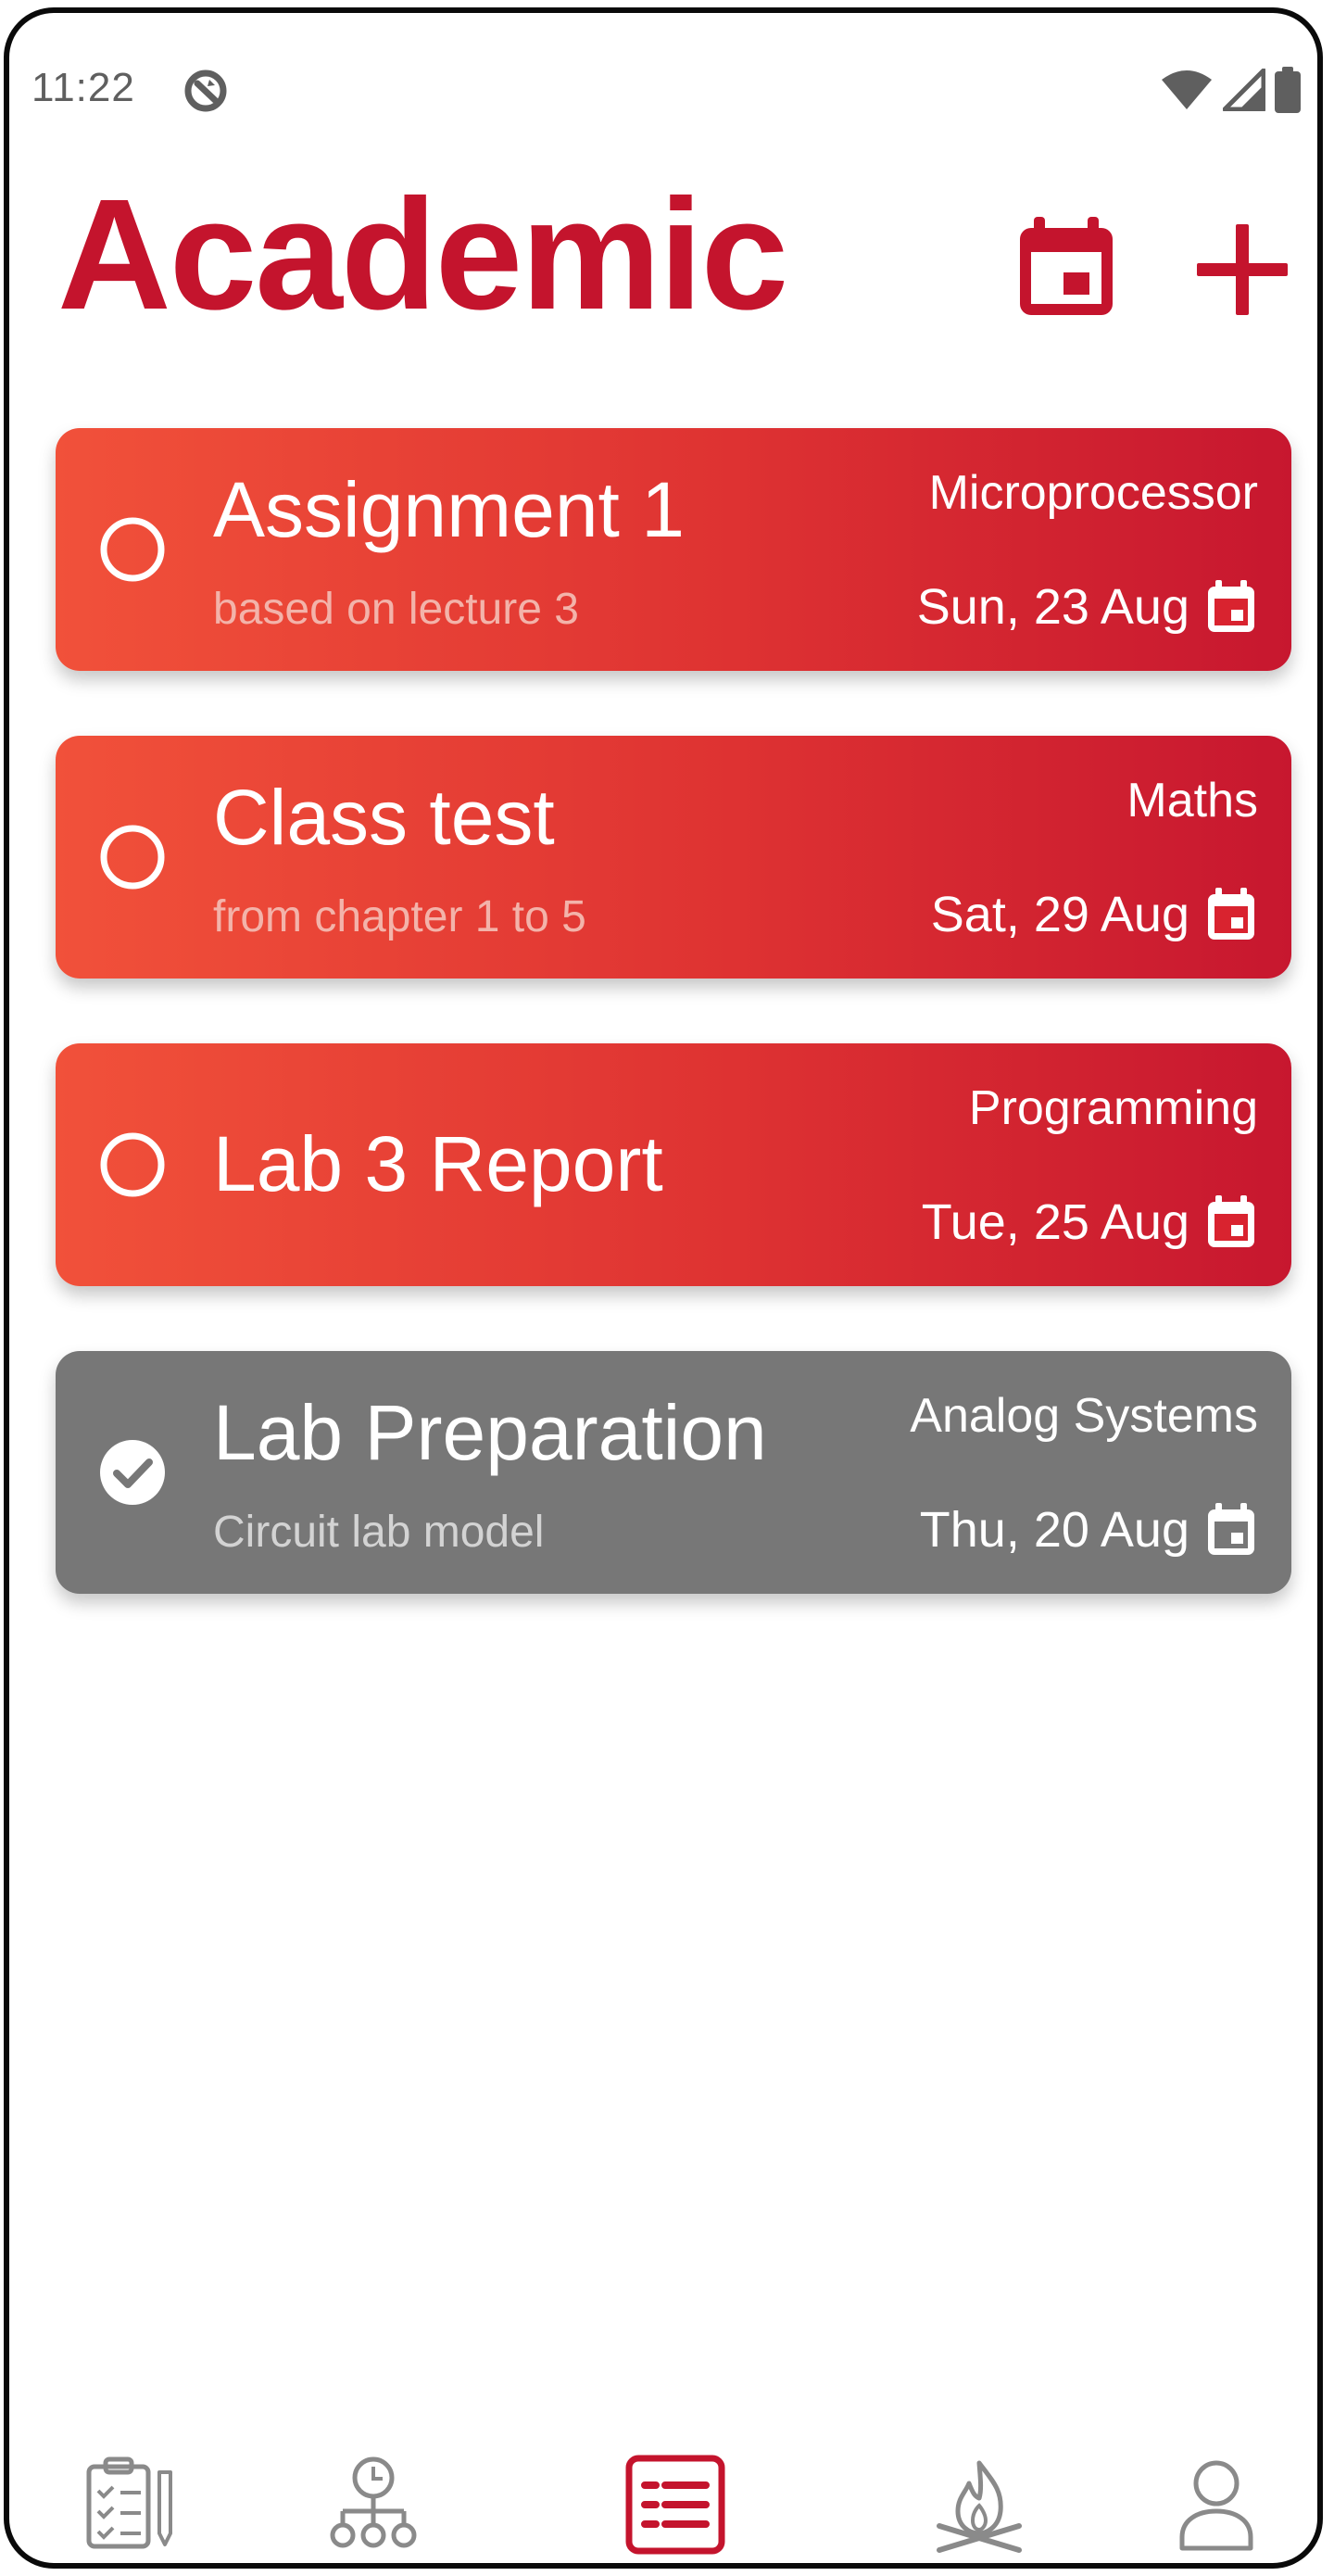  I want to click on status-icons, so click(1230, 90).